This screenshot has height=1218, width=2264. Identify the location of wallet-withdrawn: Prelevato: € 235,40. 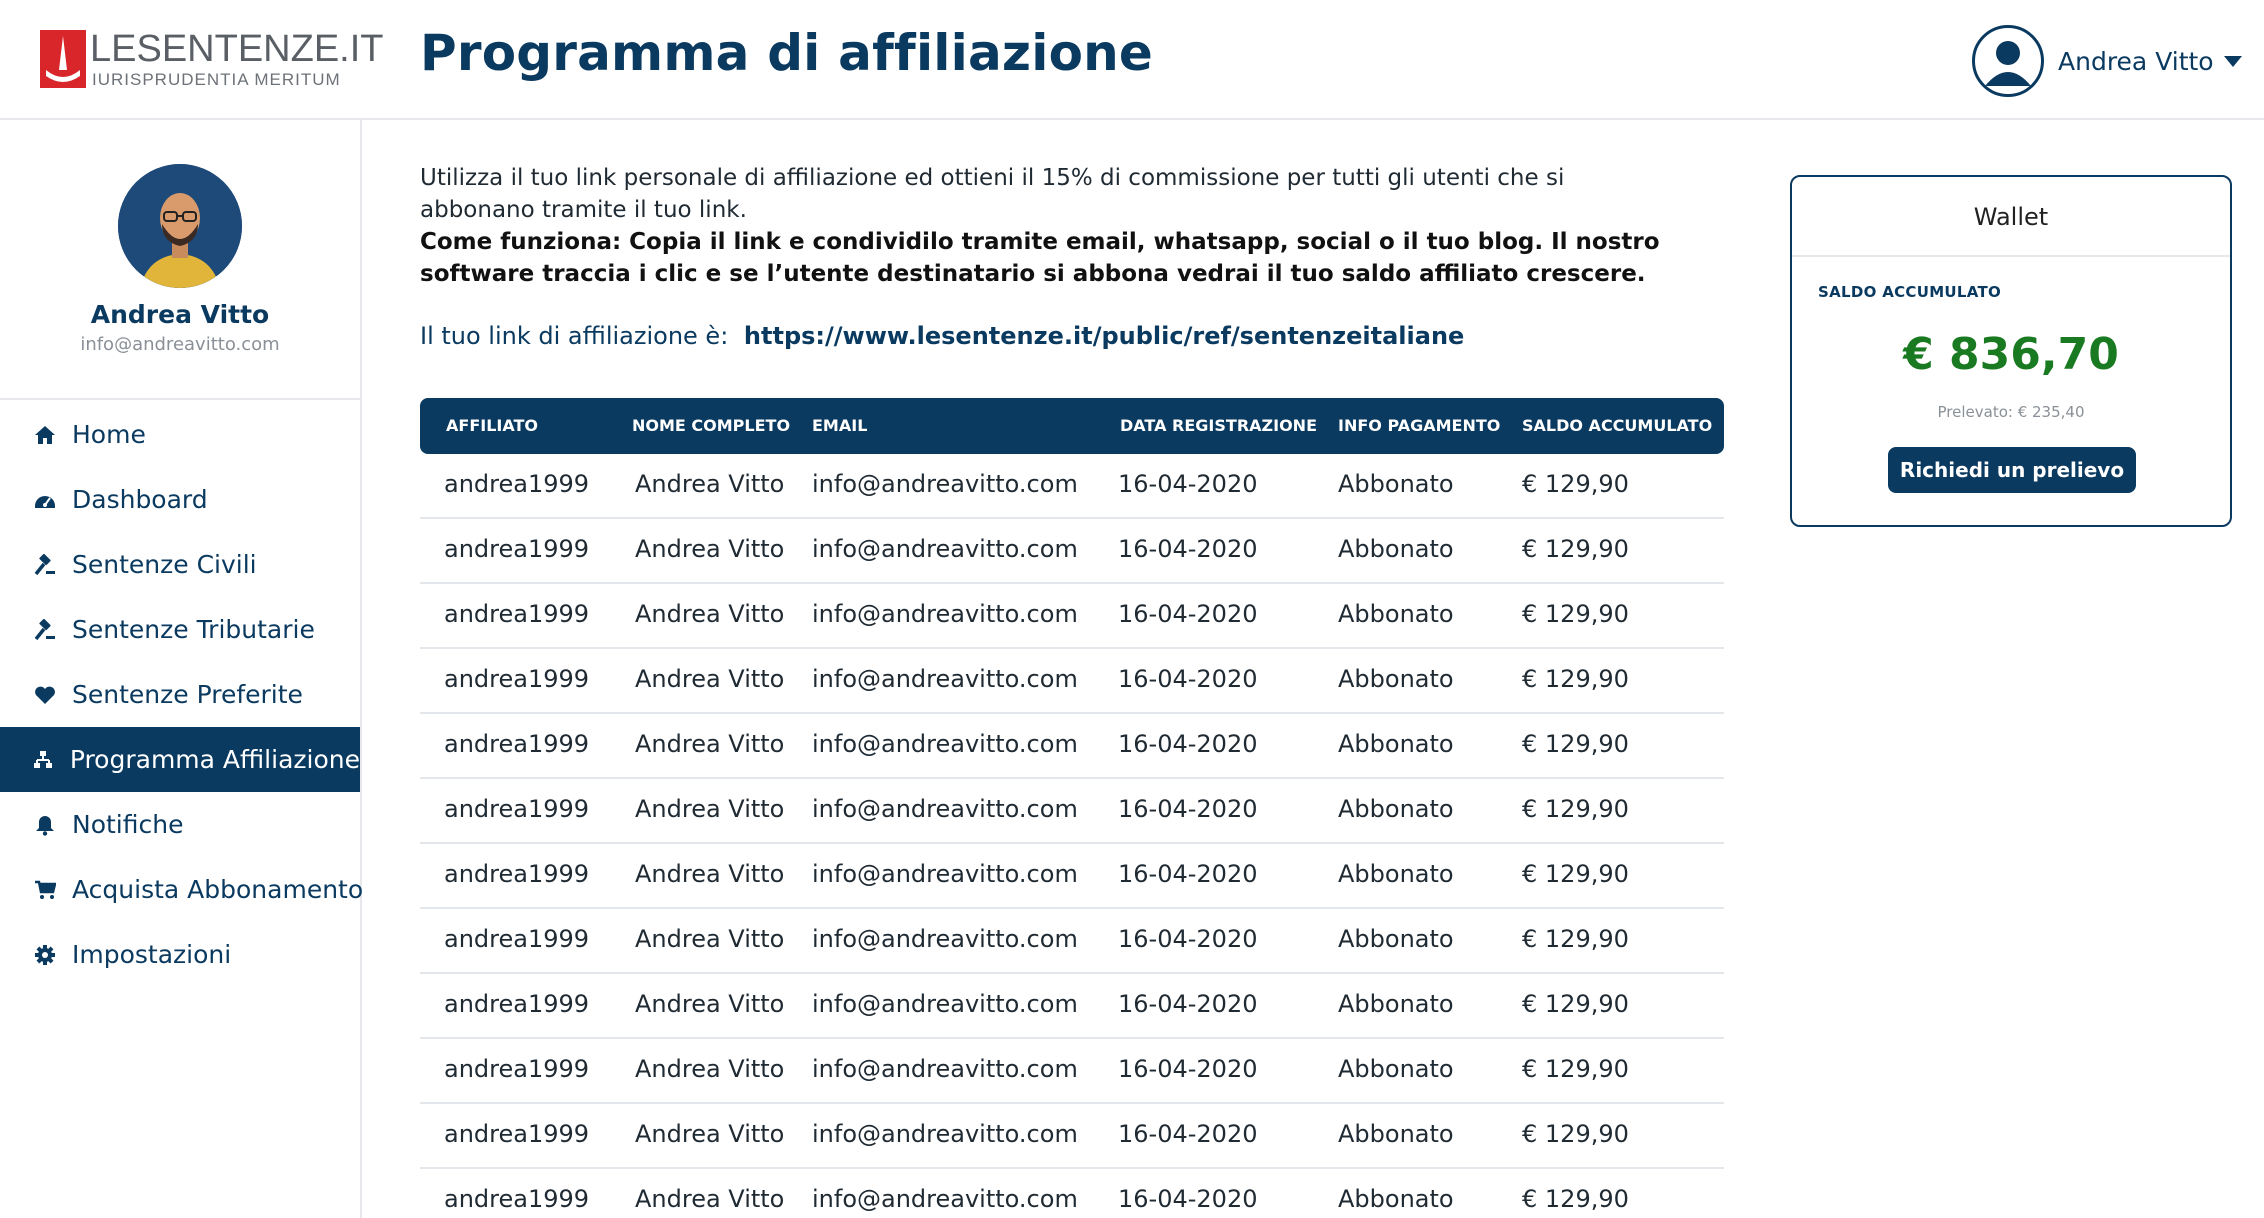
(2011, 412).